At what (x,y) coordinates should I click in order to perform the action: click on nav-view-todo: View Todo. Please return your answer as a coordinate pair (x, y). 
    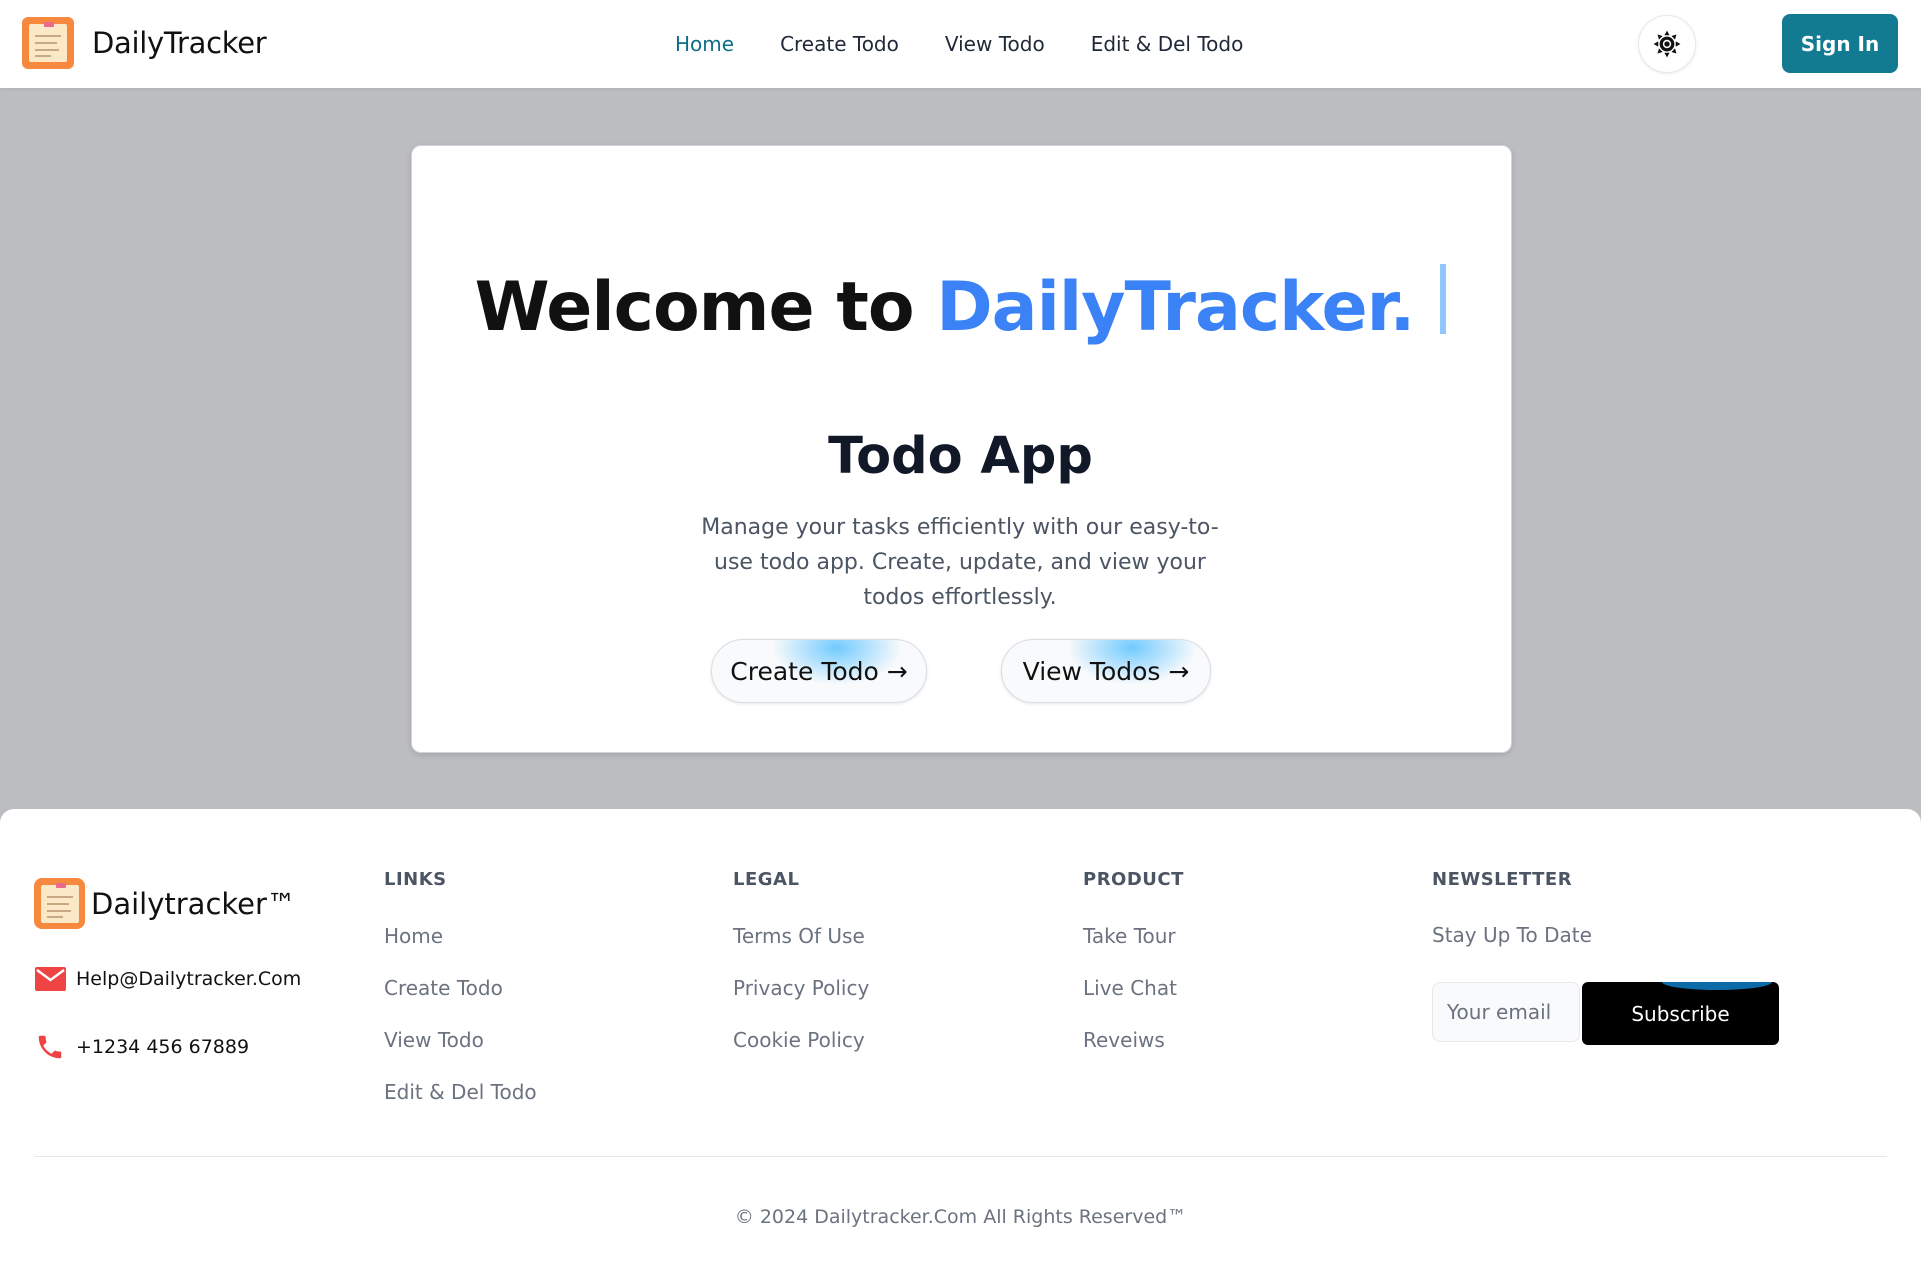
    Looking at the image, I should click on (995, 44).